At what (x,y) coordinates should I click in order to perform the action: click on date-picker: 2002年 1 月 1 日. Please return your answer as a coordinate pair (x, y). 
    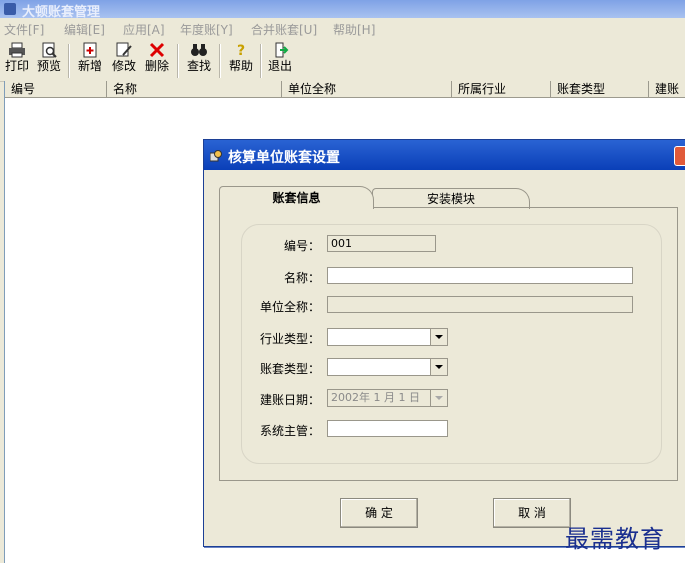
    Looking at the image, I should click on (387, 398).